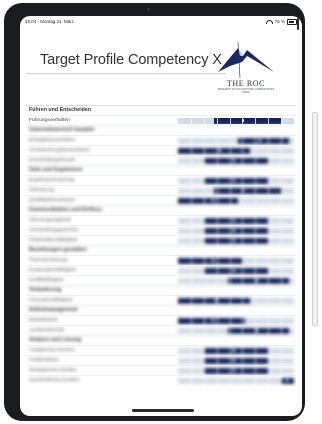 This screenshot has height=424, width=322. What do you see at coordinates (161, 310) in the screenshot?
I see `section-heading: Selbstmanagement` at bounding box center [161, 310].